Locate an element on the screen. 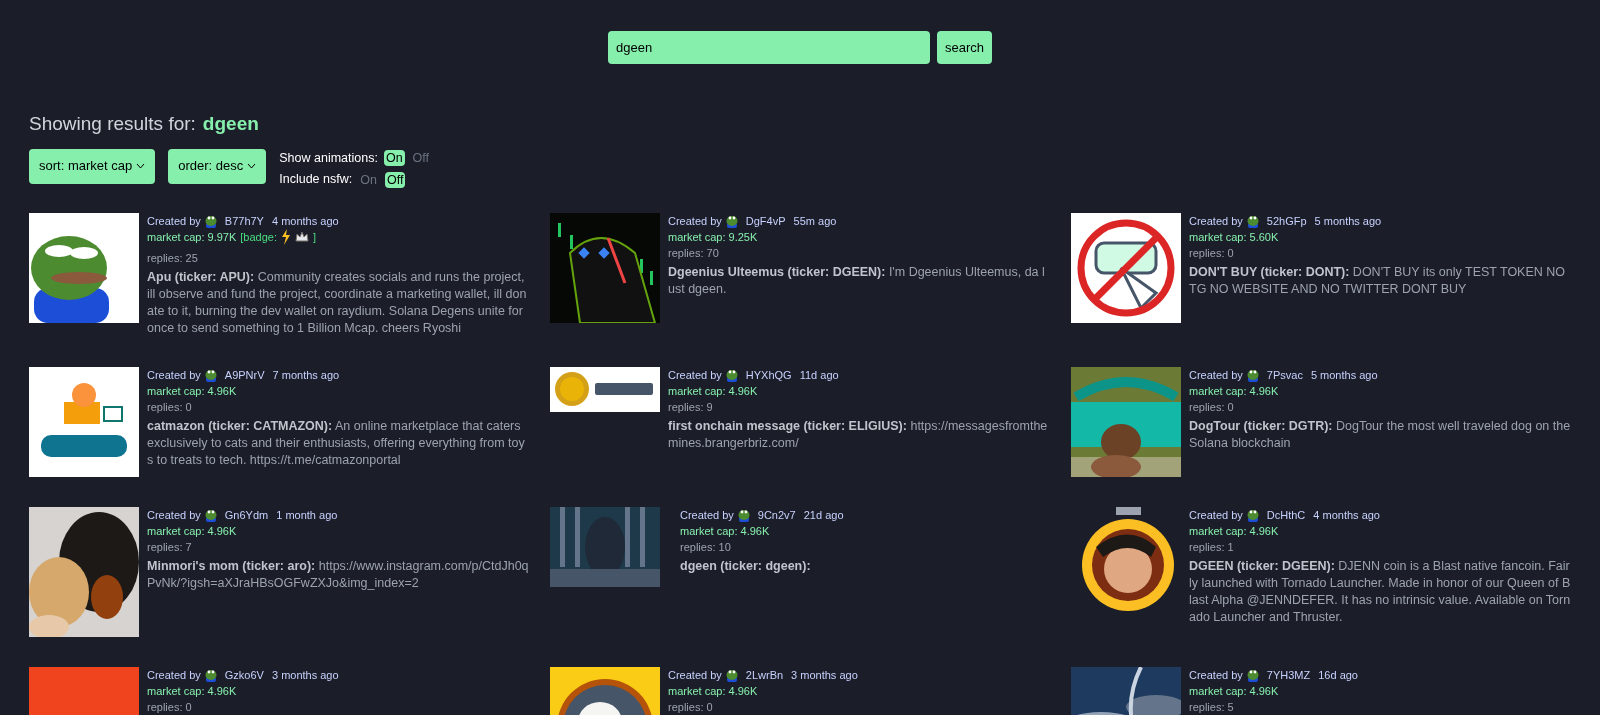  market-cap: market cap: 5.60K is located at coordinates (1234, 237).